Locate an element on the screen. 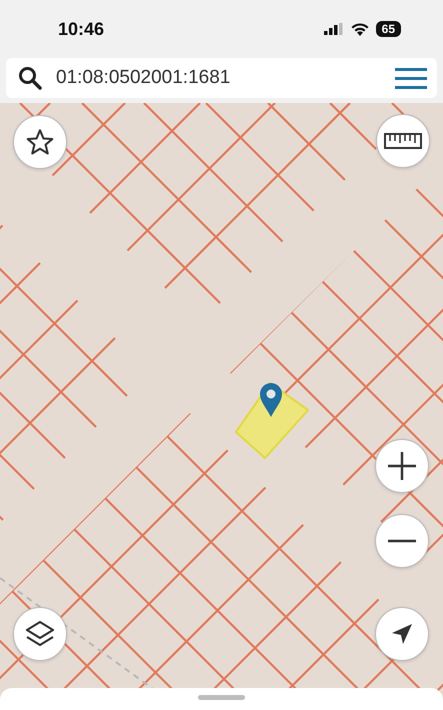 This screenshot has height=710, width=443. star-icon is located at coordinates (40, 142).